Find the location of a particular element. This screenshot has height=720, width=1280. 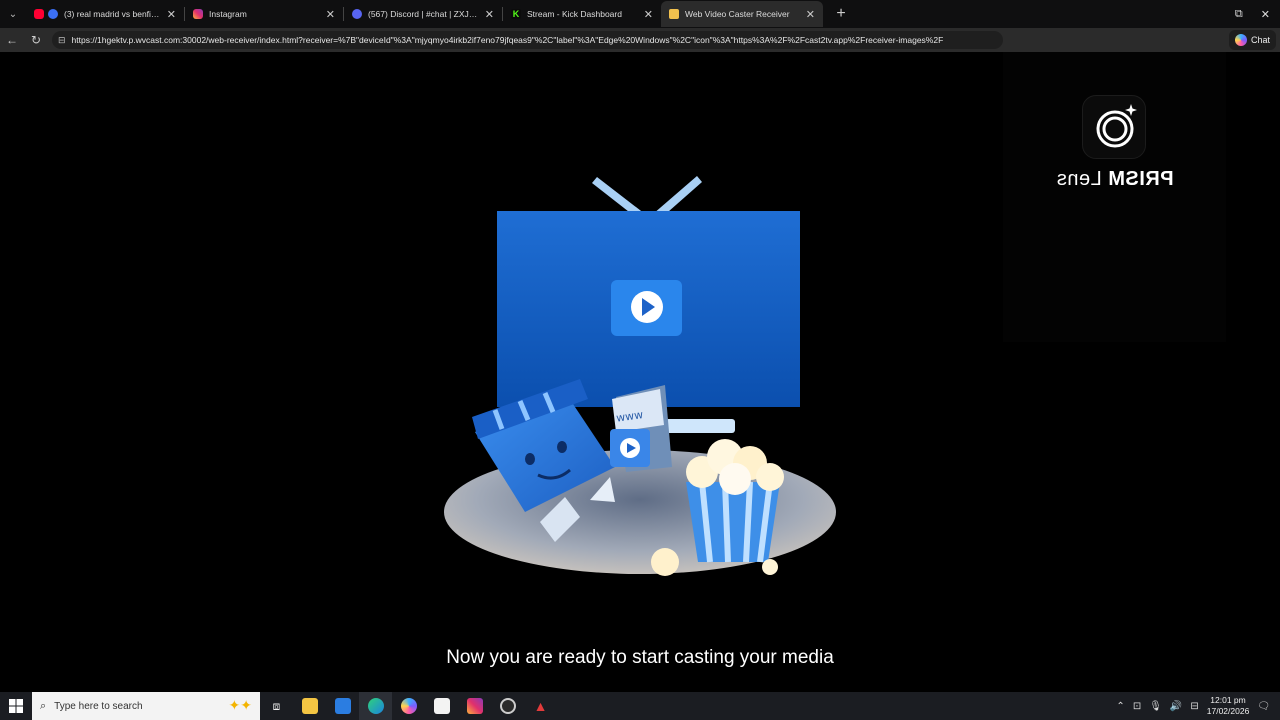

instagram-app-icon is located at coordinates (474, 706).